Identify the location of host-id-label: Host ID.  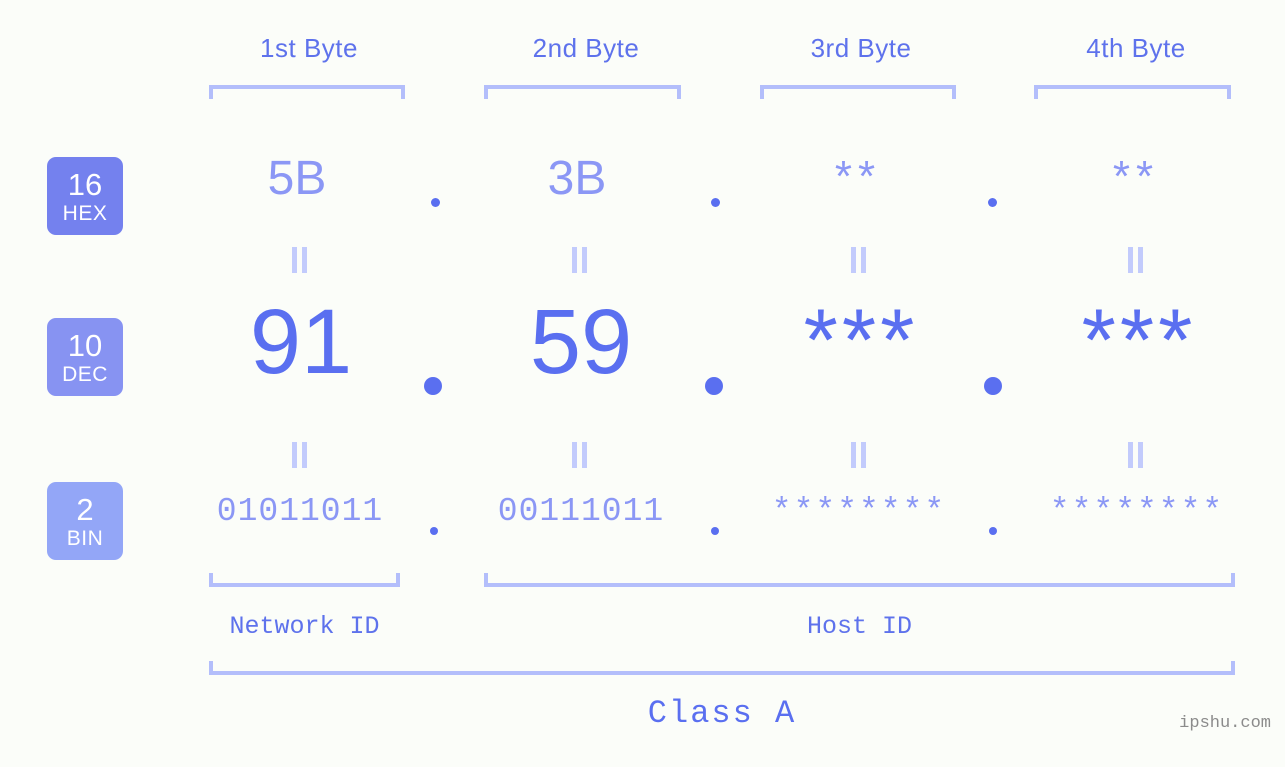
(859, 626).